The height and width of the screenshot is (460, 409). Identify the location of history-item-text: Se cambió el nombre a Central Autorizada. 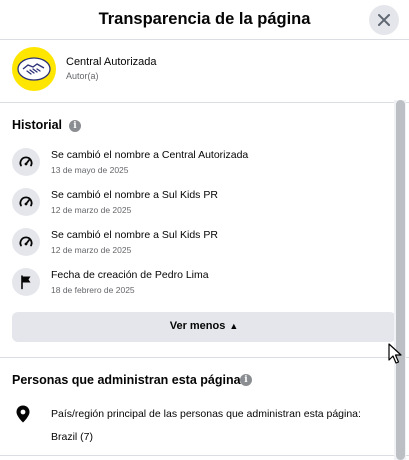
(150, 155).